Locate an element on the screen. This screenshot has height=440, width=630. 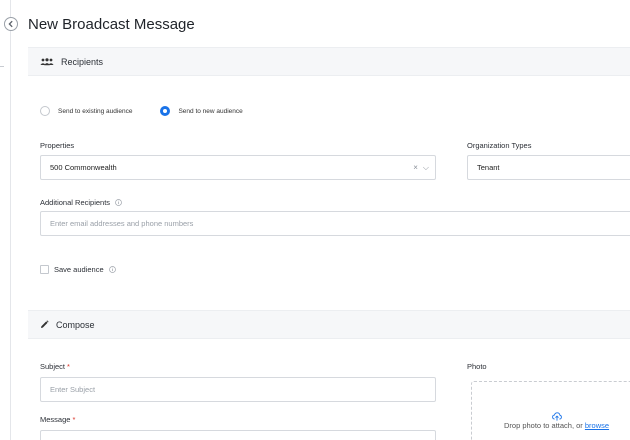
chevron-down-icon: ⌵ is located at coordinates (426, 168).